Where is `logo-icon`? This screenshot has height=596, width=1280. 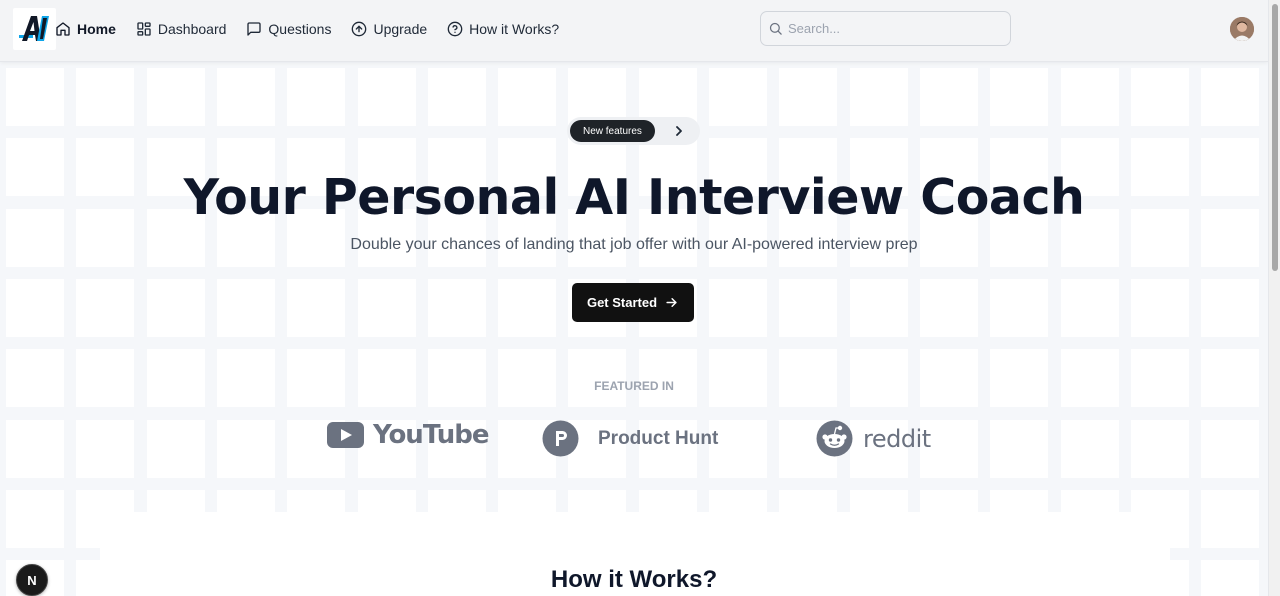 logo-icon is located at coordinates (33, 28).